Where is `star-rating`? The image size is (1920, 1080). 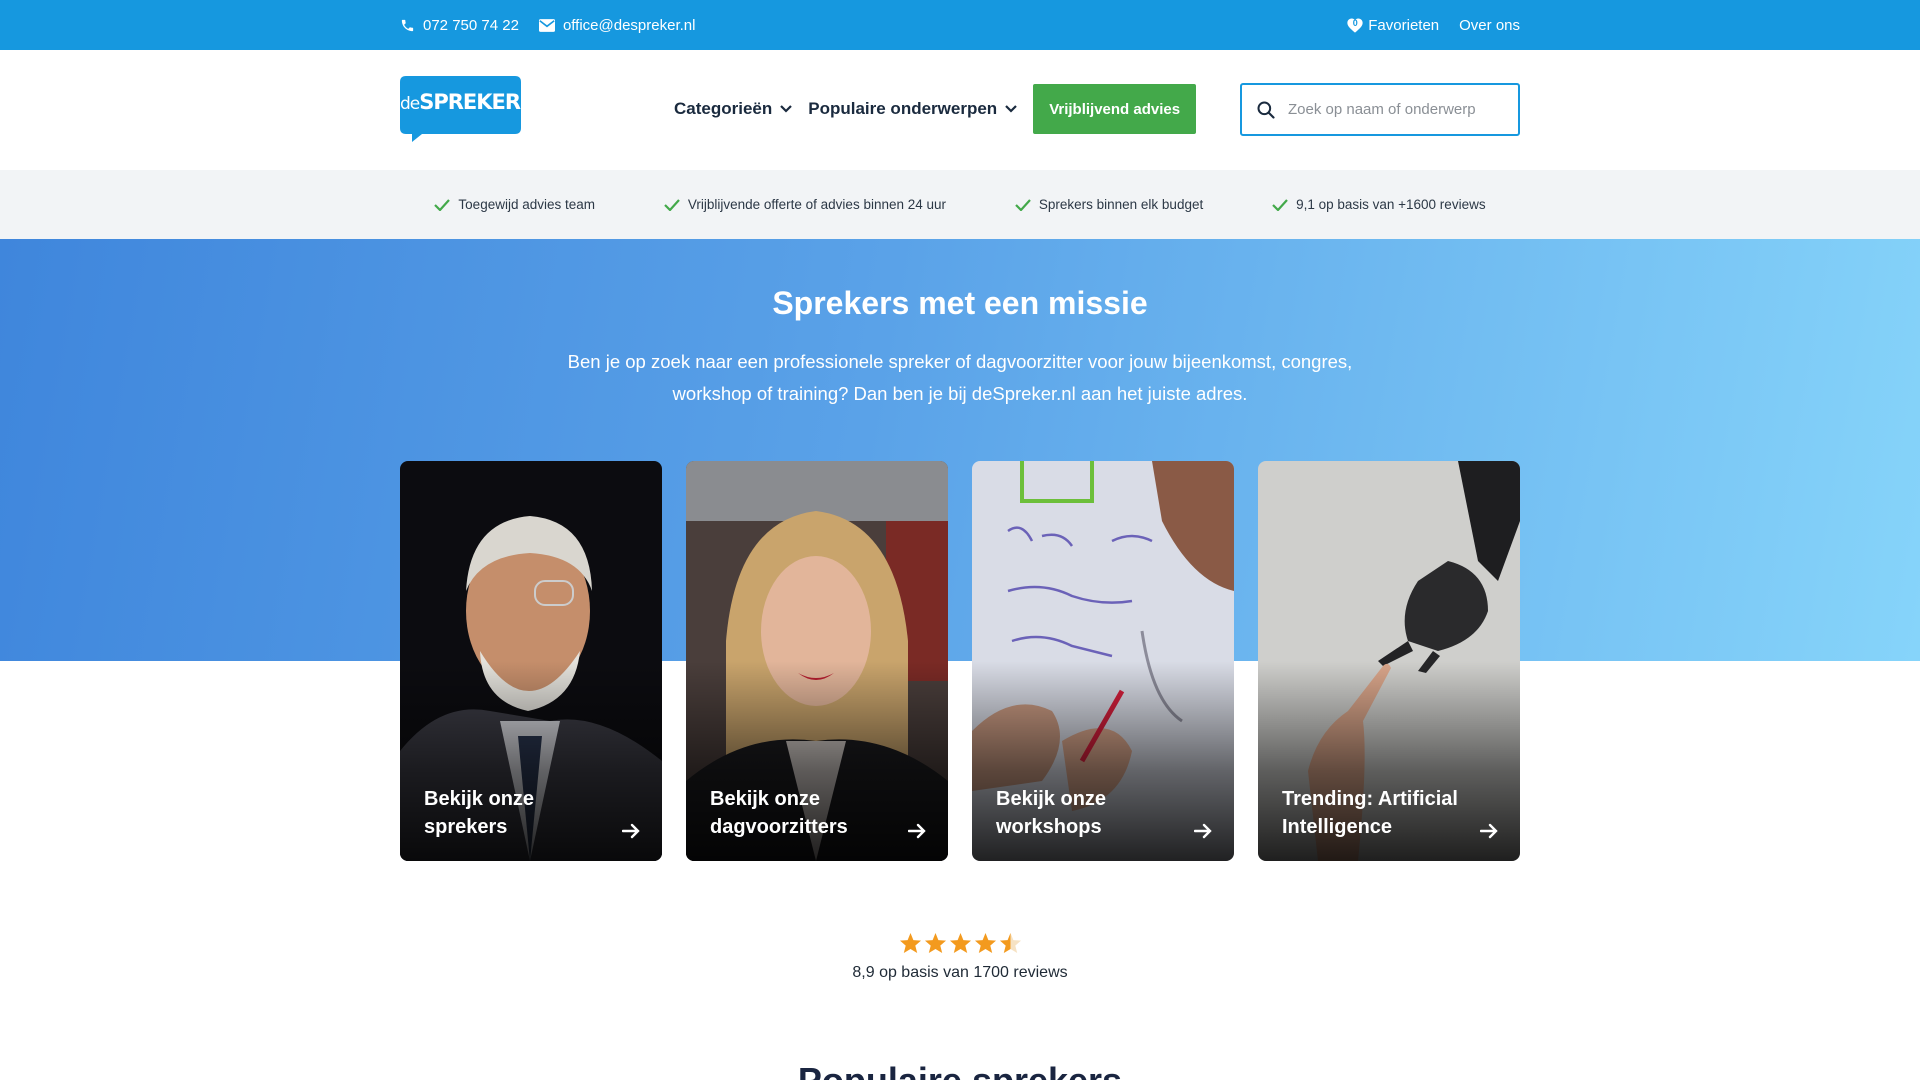
star-rating is located at coordinates (960, 943).